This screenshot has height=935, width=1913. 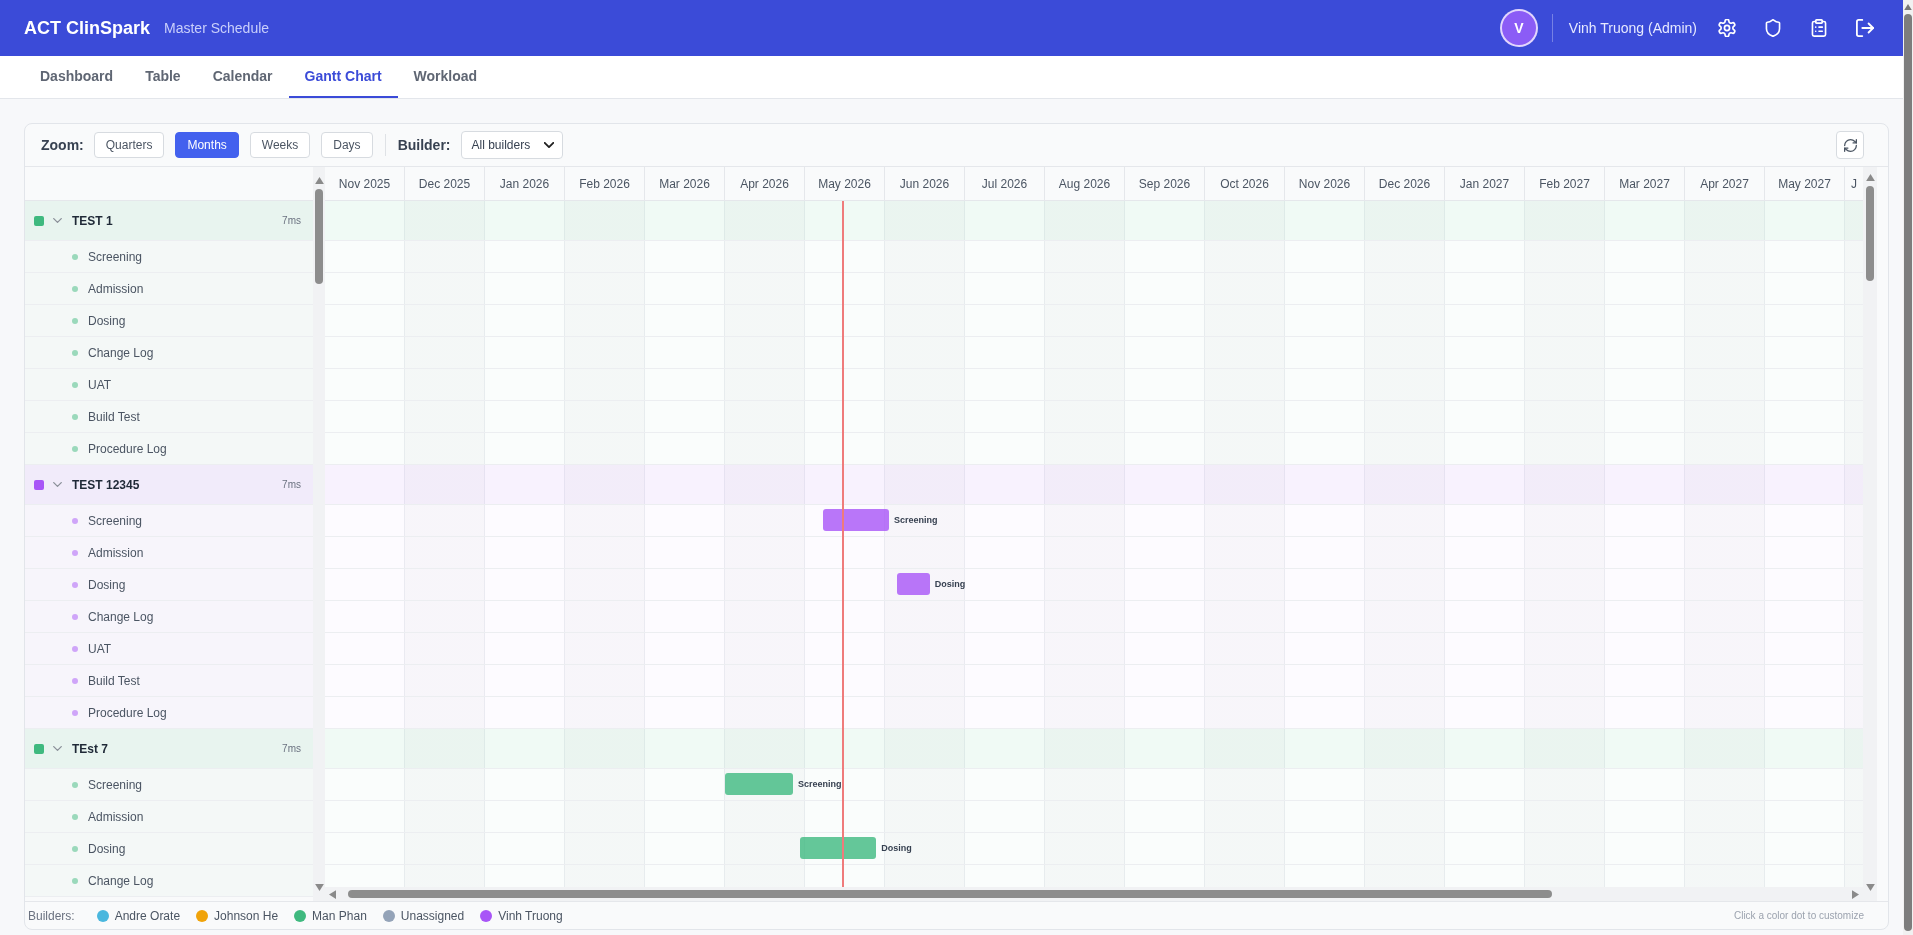 I want to click on page-title: Master Schedule, so click(x=217, y=28).